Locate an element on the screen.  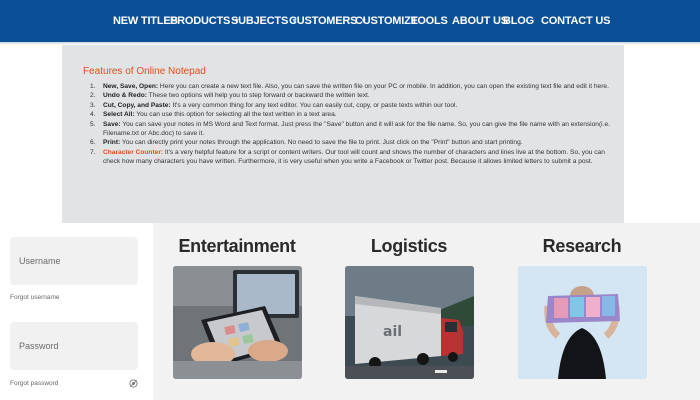
feature-number: 3. is located at coordinates (93, 105).